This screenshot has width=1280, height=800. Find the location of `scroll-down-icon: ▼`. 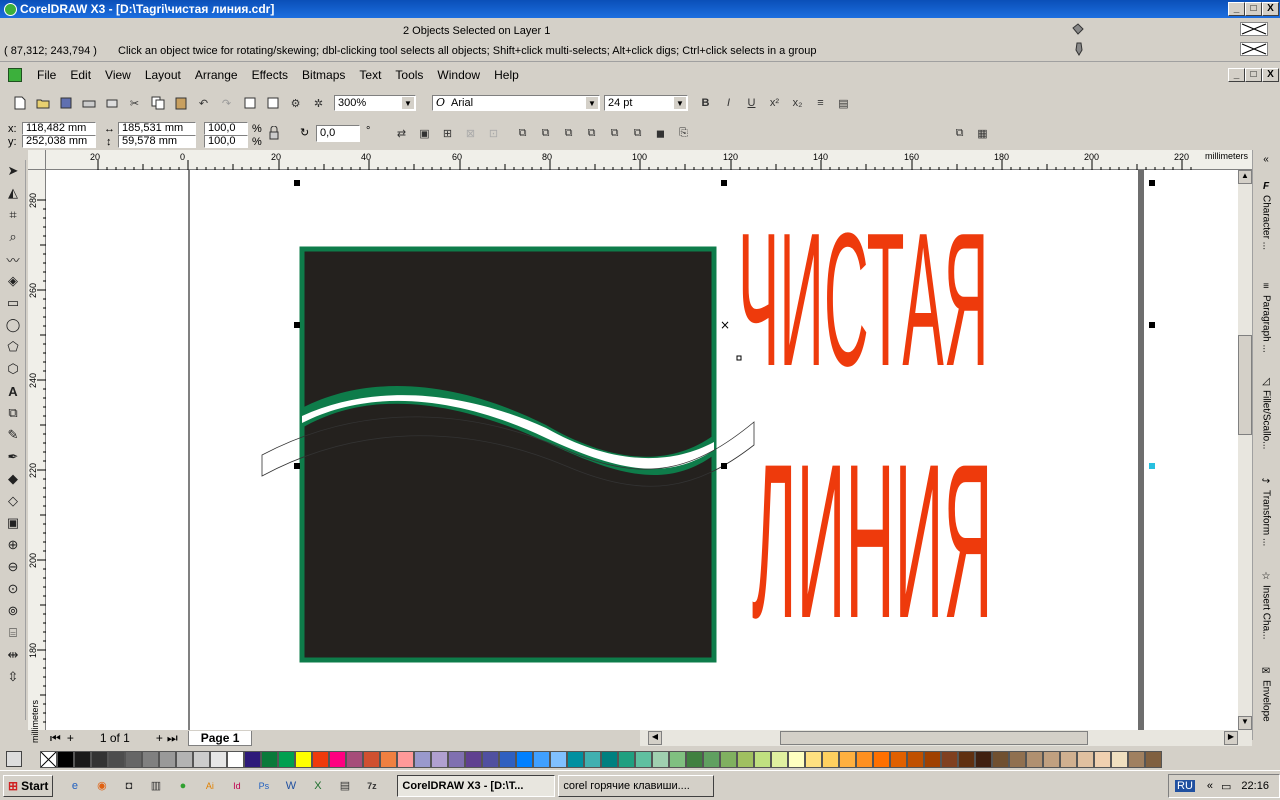

scroll-down-icon: ▼ is located at coordinates (1245, 723).